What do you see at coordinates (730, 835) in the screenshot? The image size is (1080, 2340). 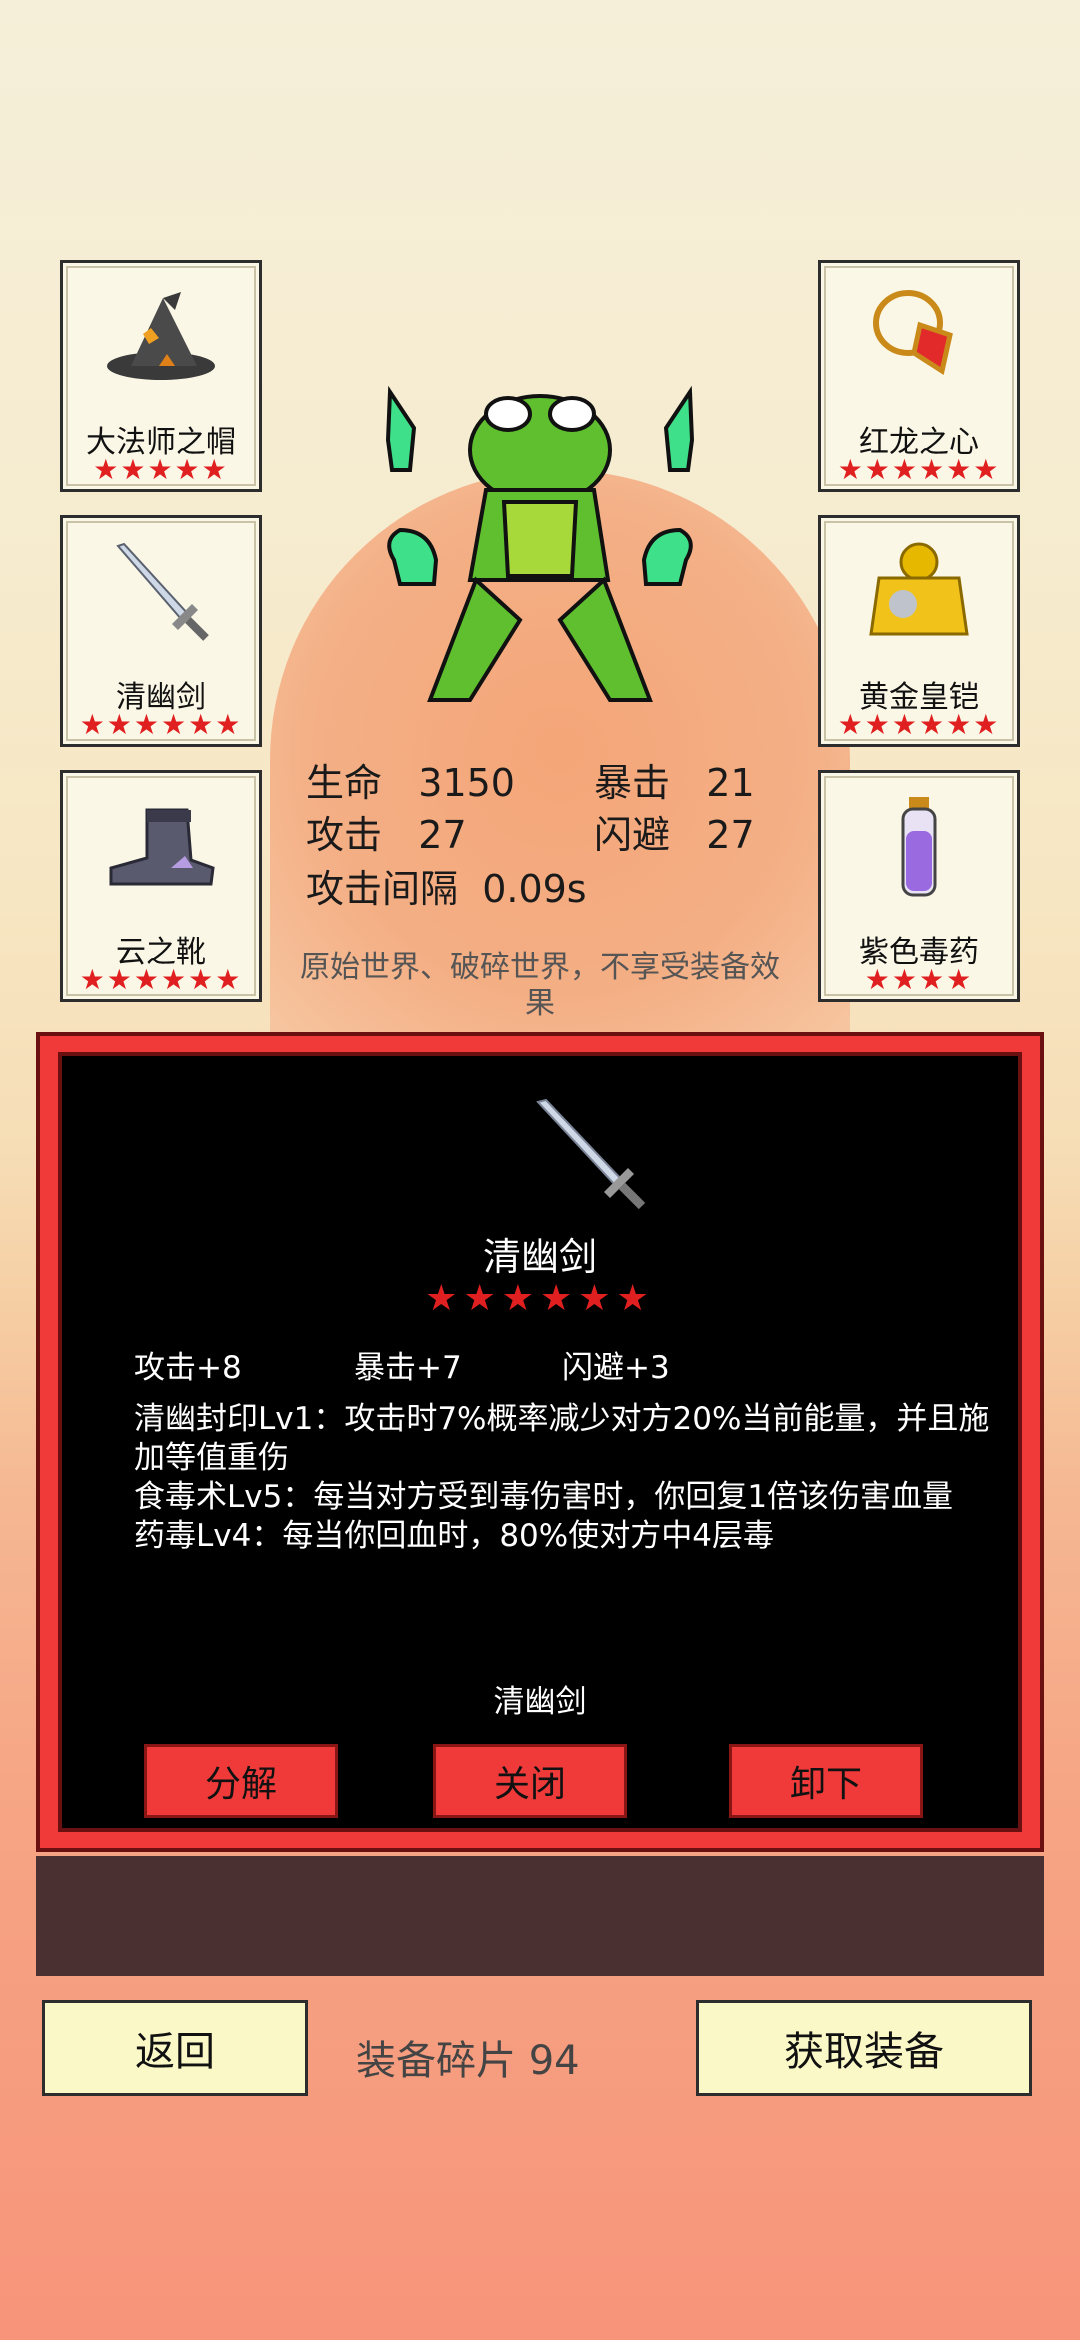 I see `stat-dodge-value: 27` at bounding box center [730, 835].